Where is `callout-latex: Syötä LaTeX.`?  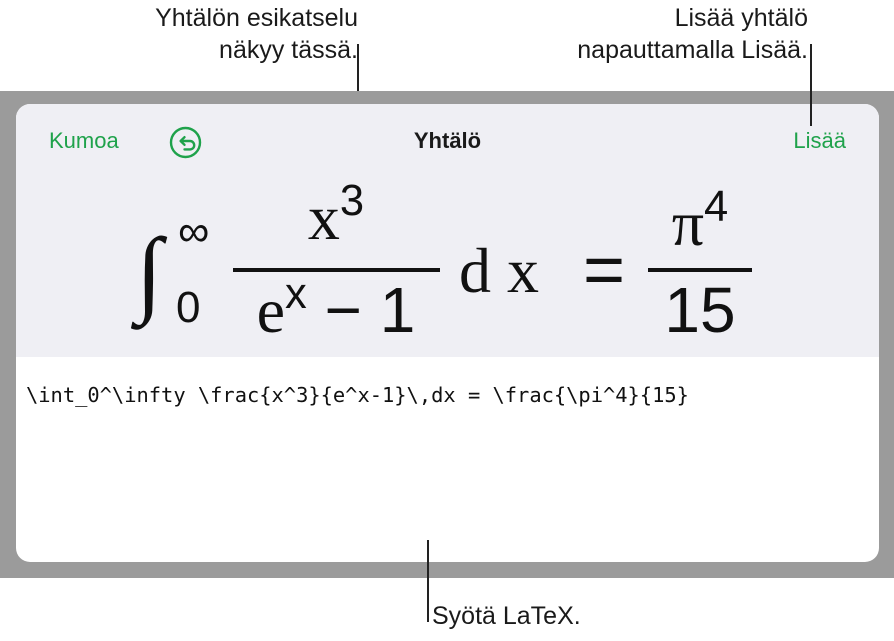
callout-latex: Syötä LaTeX. is located at coordinates (506, 616).